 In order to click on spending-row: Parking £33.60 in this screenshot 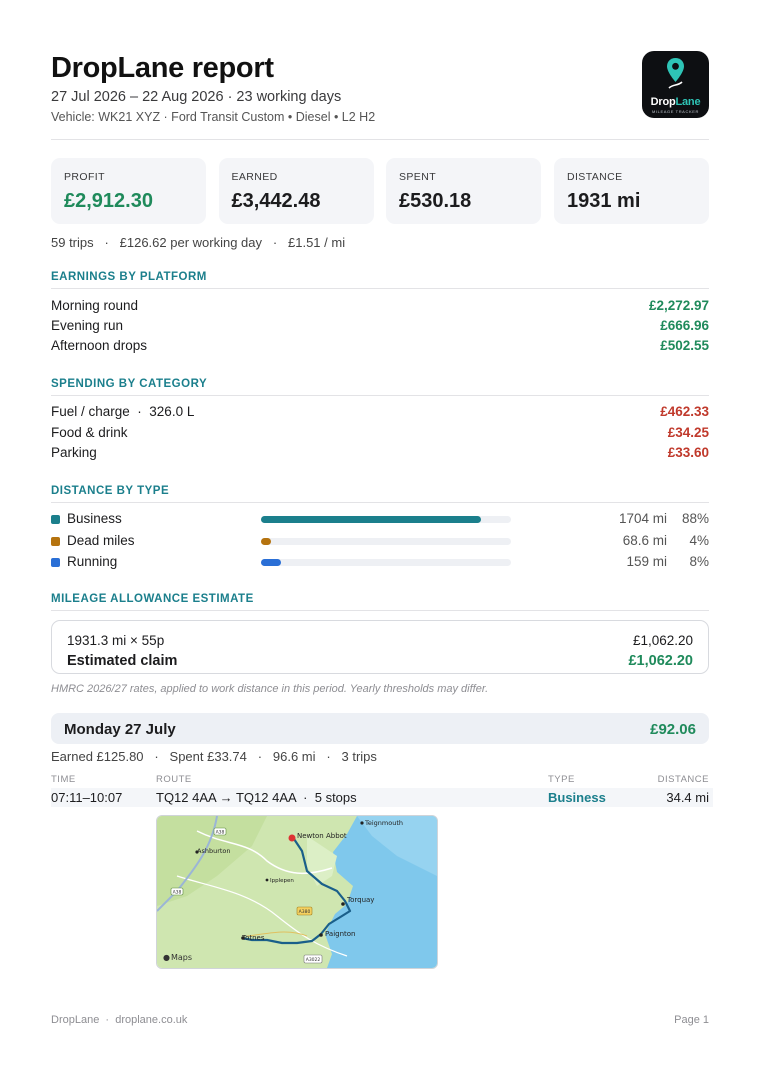, I will do `click(380, 454)`.